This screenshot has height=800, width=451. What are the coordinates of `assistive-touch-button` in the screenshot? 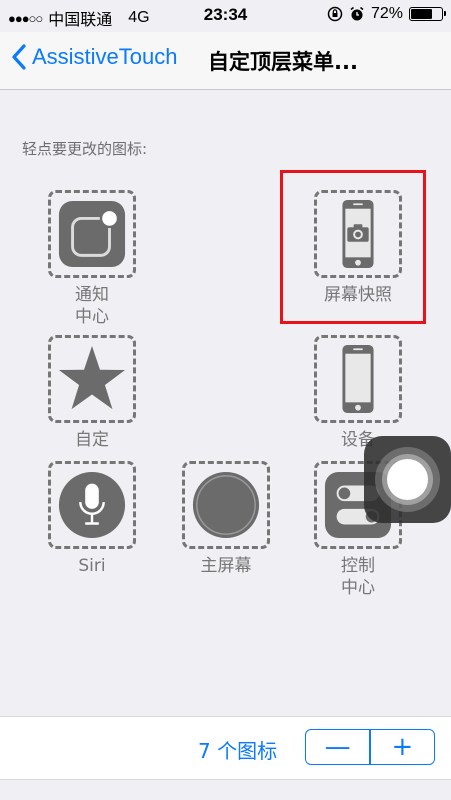 It's located at (407, 479).